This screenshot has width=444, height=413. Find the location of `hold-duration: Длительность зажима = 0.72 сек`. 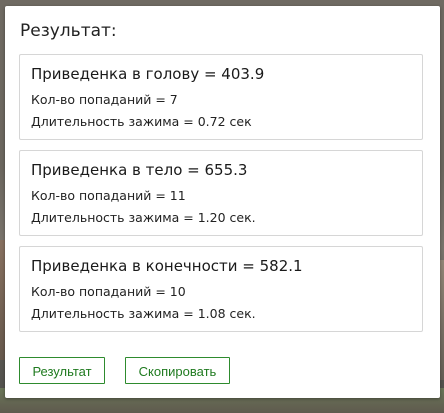

hold-duration: Длительность зажима = 0.72 сек is located at coordinates (141, 121).